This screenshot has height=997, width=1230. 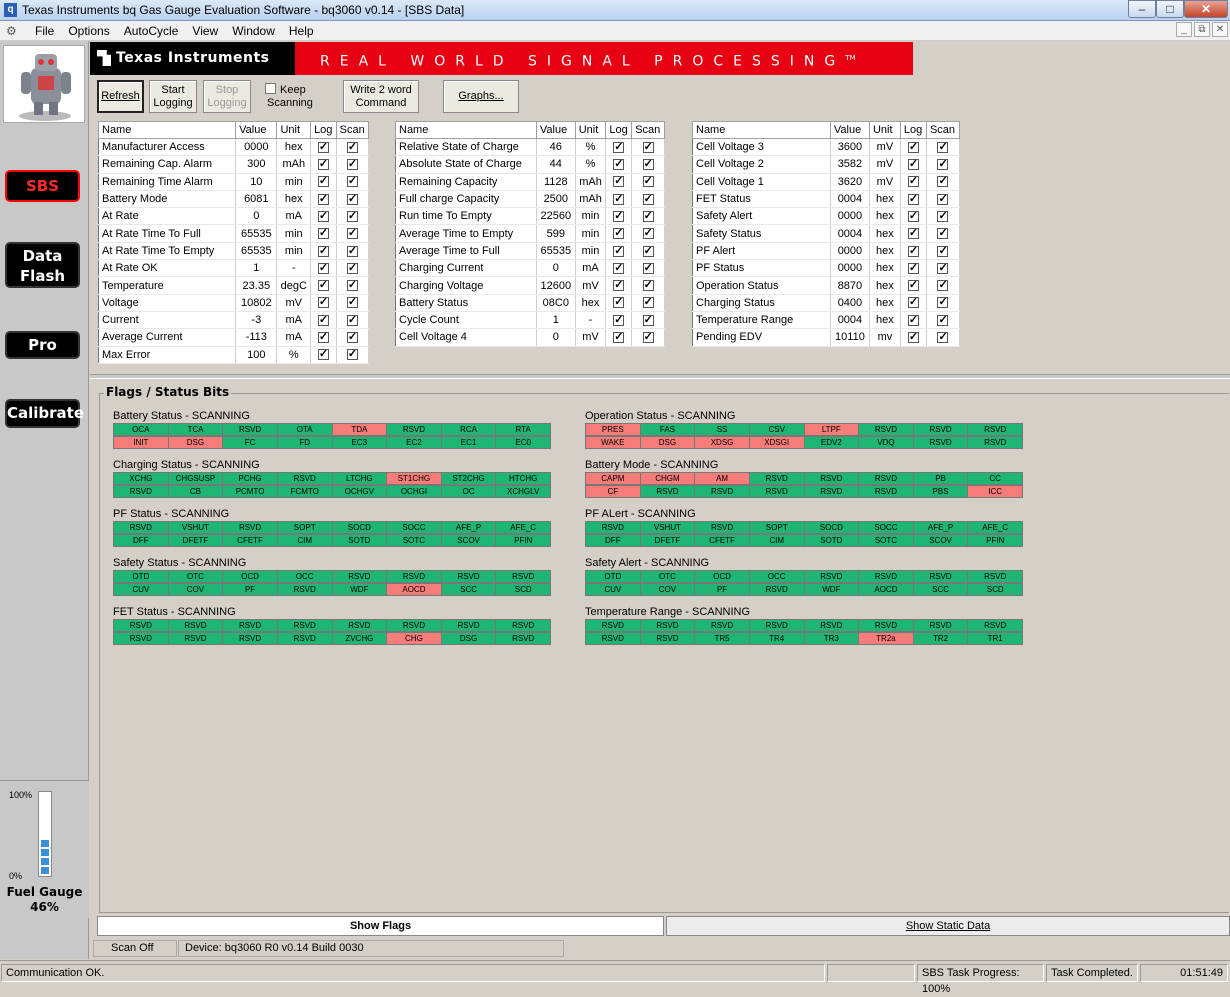 What do you see at coordinates (234, 233) in the screenshot?
I see `table-row: At Rate Time To Full 65535 min` at bounding box center [234, 233].